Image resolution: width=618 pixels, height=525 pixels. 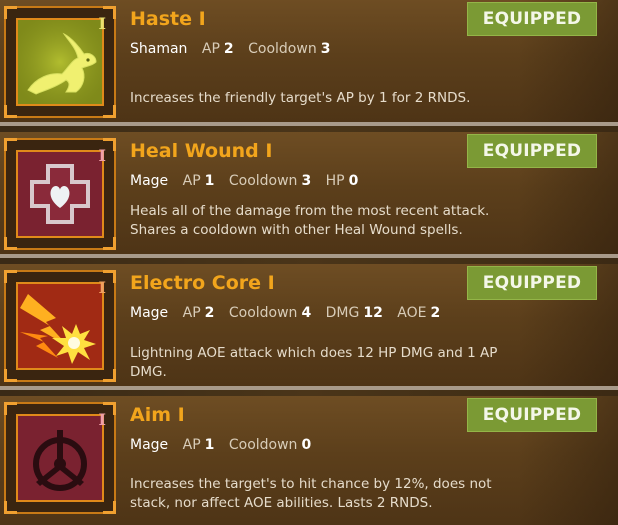 What do you see at coordinates (306, 313) in the screenshot?
I see `stat-value: 4` at bounding box center [306, 313].